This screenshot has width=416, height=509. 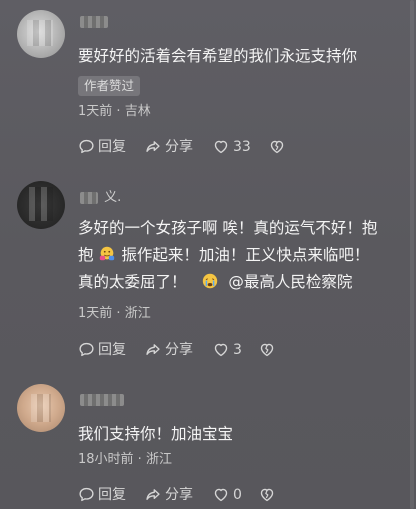 What do you see at coordinates (100, 195) in the screenshot?
I see `username: 义.` at bounding box center [100, 195].